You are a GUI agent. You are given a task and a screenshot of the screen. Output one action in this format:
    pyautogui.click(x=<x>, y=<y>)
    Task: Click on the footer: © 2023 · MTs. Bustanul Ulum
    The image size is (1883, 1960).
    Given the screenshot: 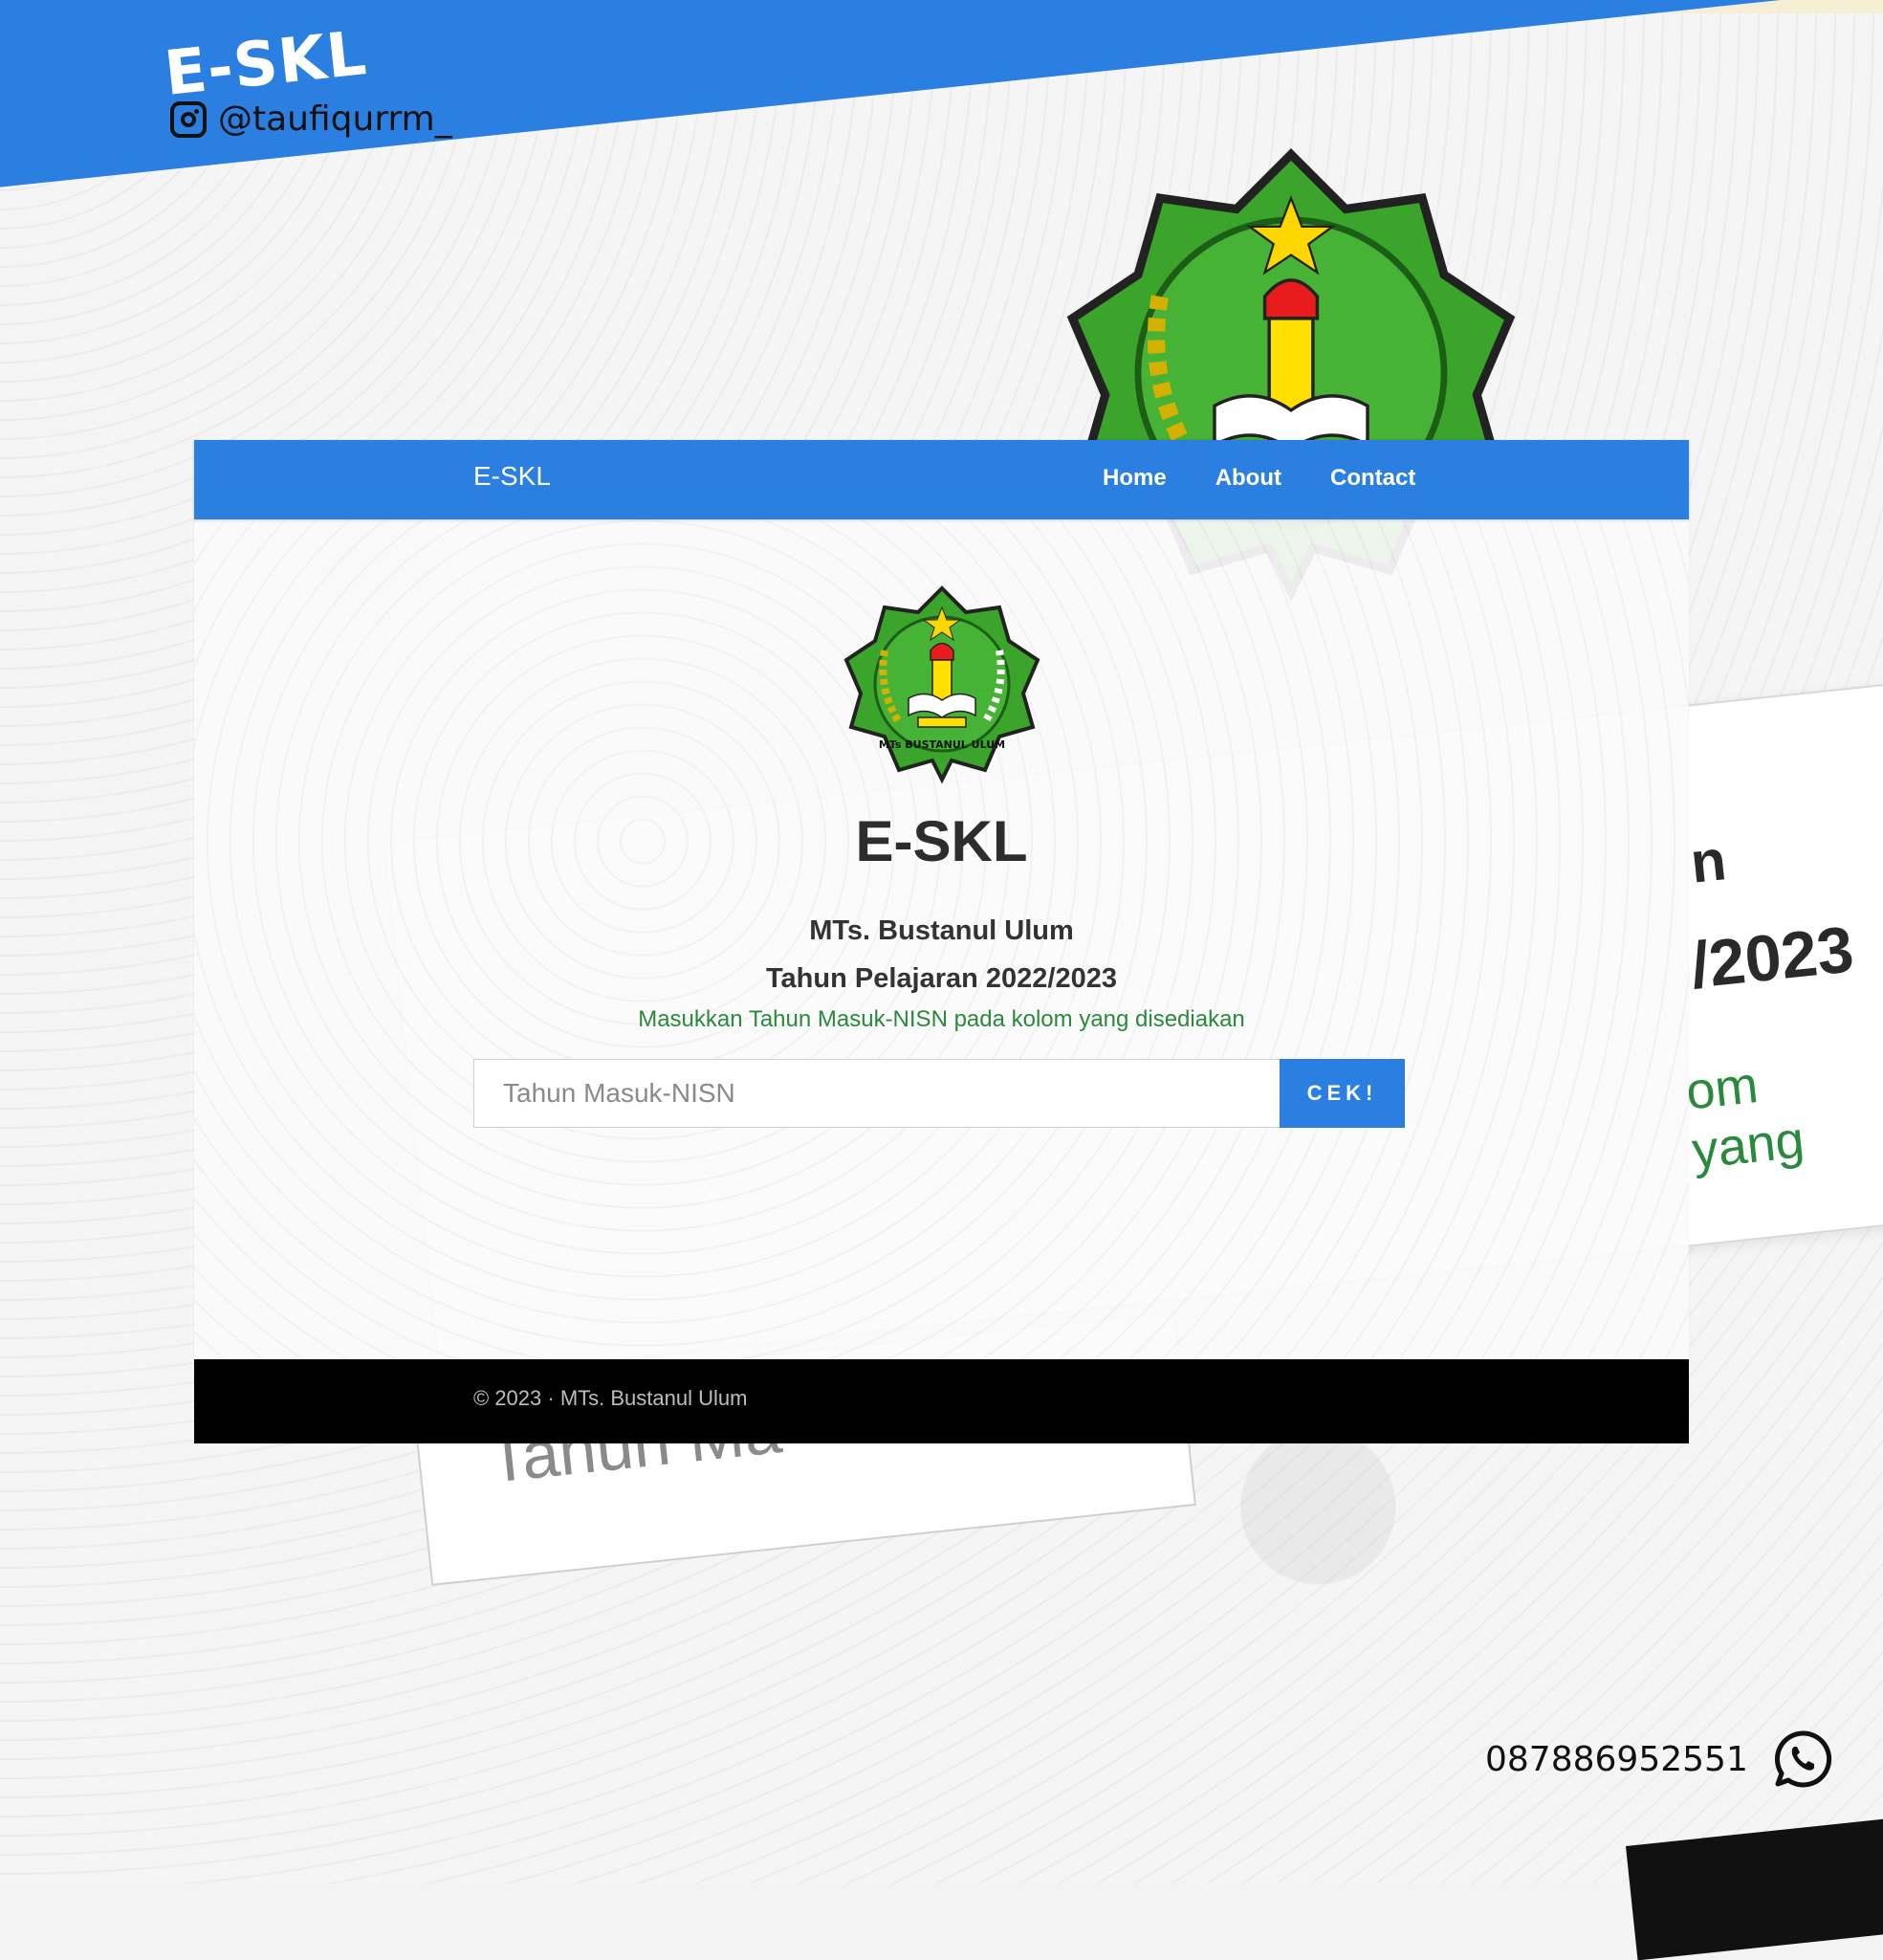 What is the action you would take?
    pyautogui.click(x=941, y=1401)
    